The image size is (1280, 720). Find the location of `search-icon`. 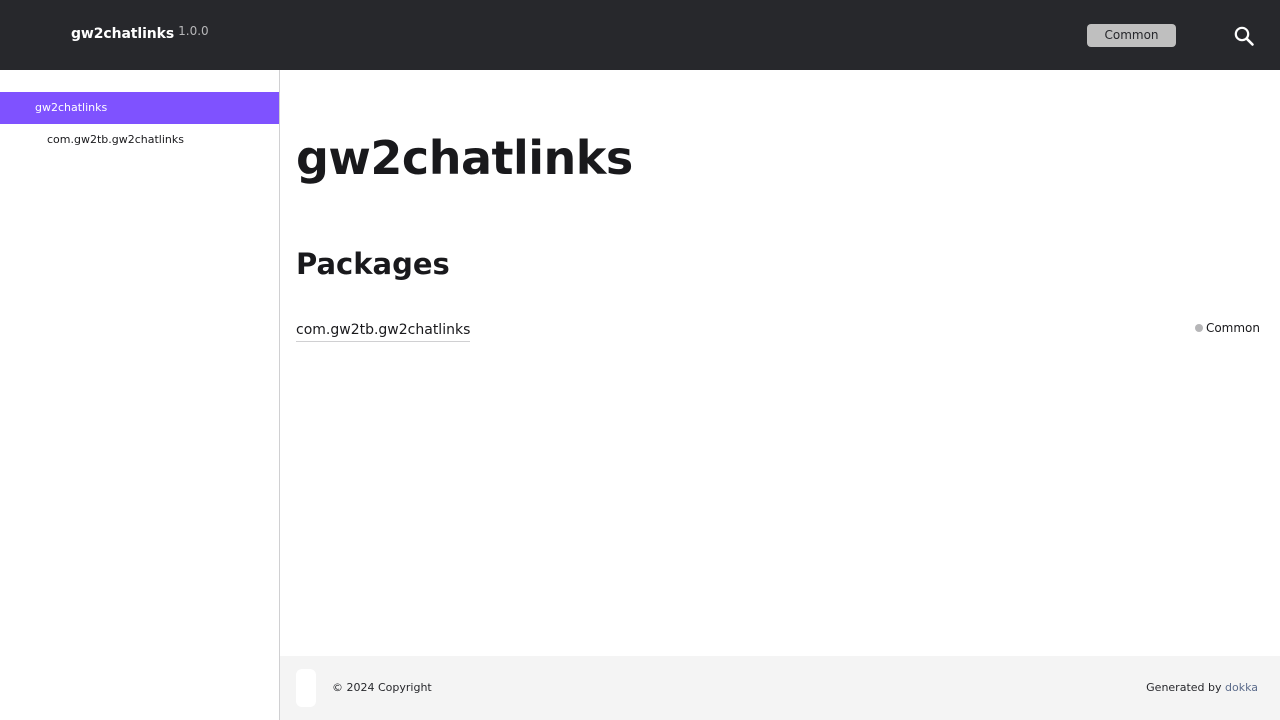

search-icon is located at coordinates (1244, 36).